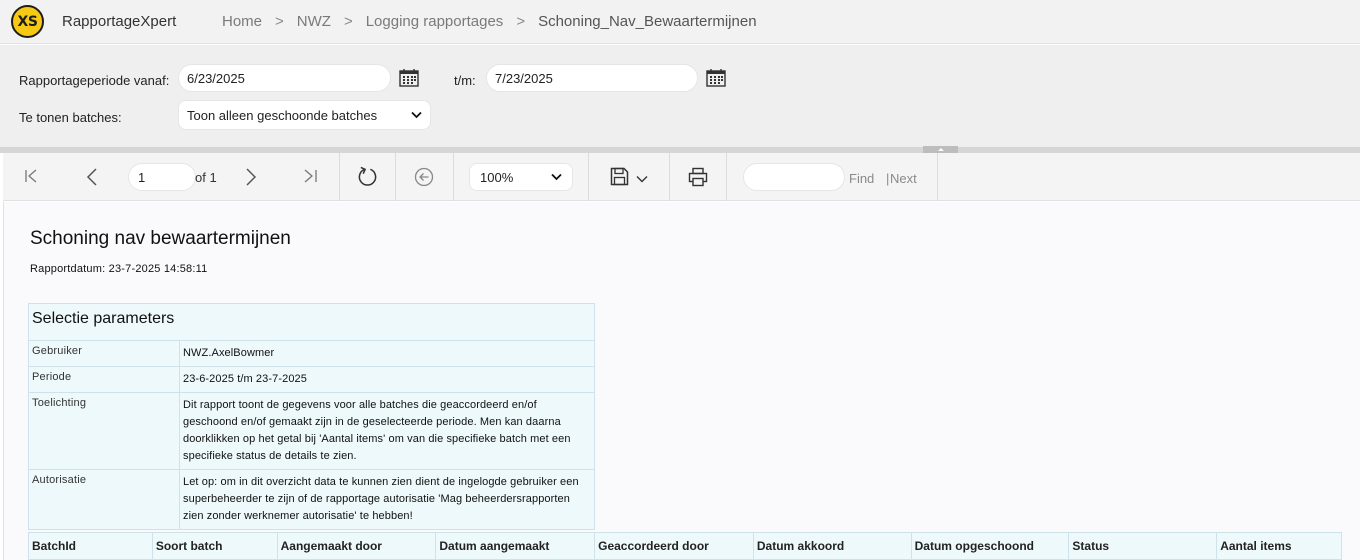 This screenshot has width=1360, height=560. I want to click on previous-page-icon, so click(92, 177).